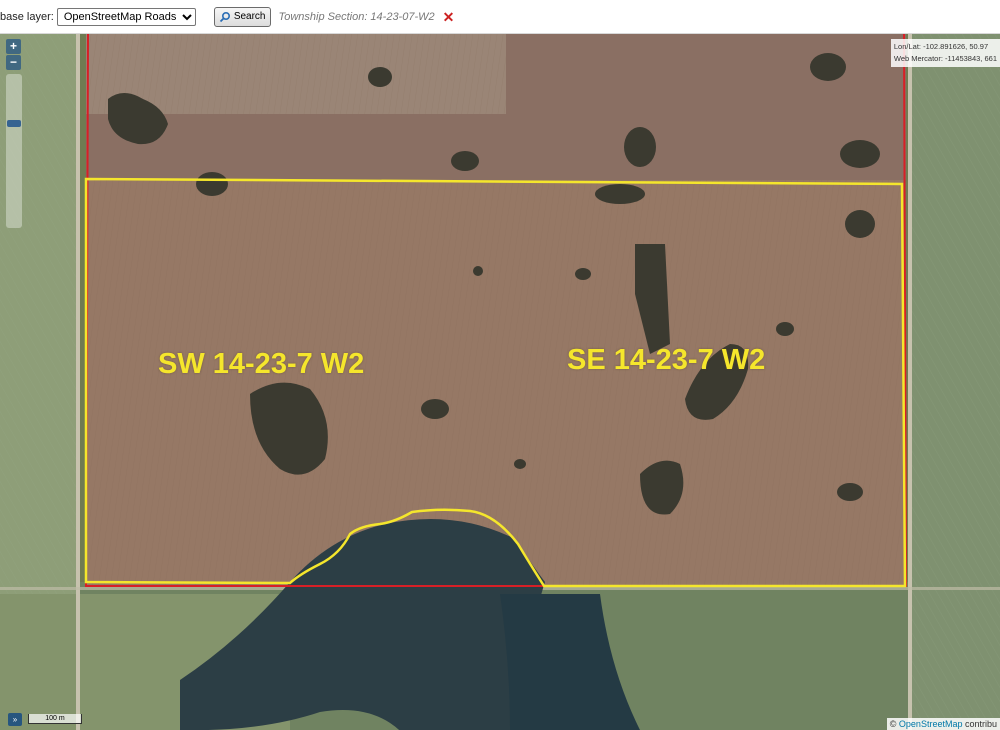 The height and width of the screenshot is (730, 1000). What do you see at coordinates (356, 16) in the screenshot?
I see `township-section-text: Township Section: 14-23-07-W2` at bounding box center [356, 16].